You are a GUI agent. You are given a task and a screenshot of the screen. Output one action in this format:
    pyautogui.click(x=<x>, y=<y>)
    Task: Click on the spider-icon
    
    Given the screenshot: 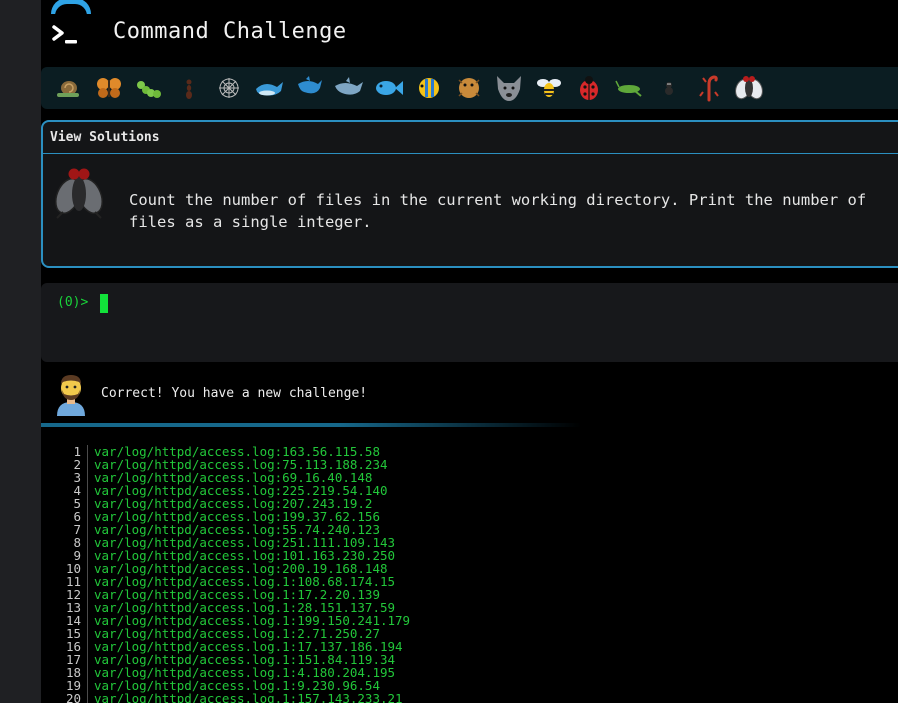 What is the action you would take?
    pyautogui.click(x=669, y=88)
    